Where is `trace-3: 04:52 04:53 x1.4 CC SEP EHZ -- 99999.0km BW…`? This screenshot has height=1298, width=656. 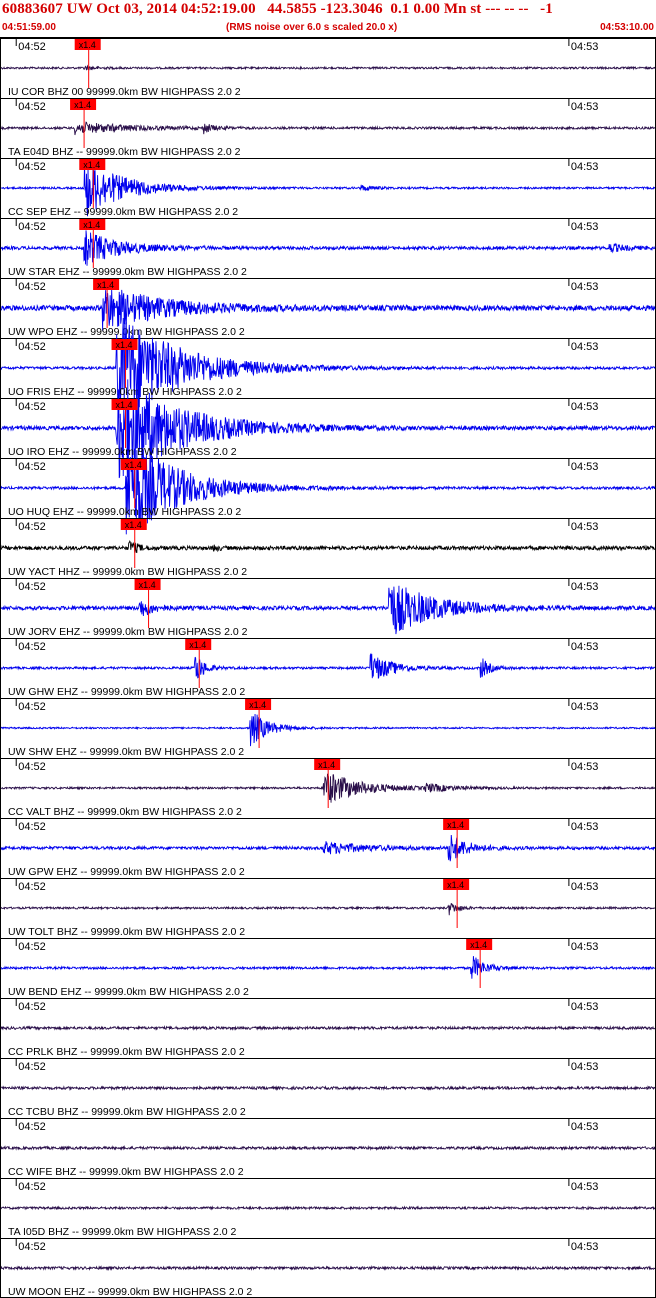 trace-3: 04:52 04:53 x1.4 CC SEP EHZ -- 99999.0km BW… is located at coordinates (328, 188).